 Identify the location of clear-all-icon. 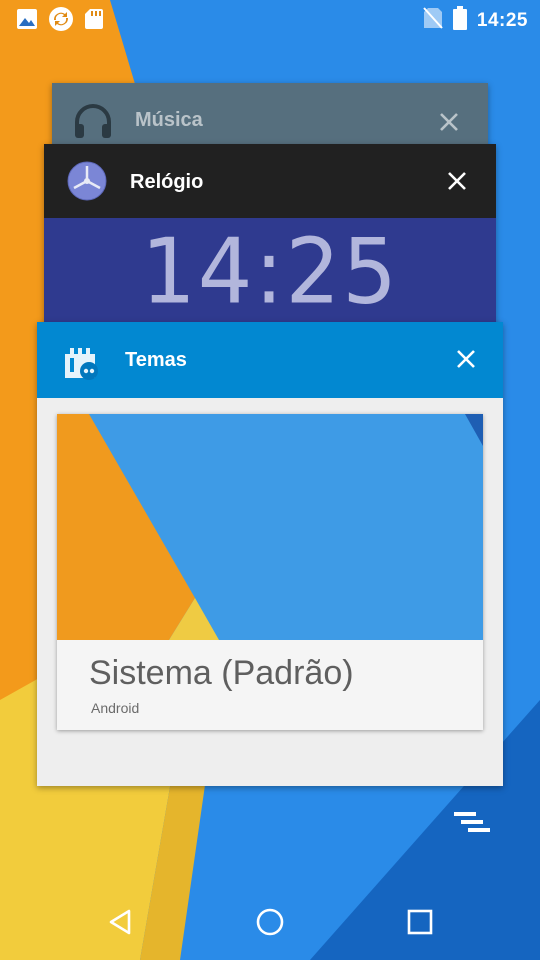
(472, 825).